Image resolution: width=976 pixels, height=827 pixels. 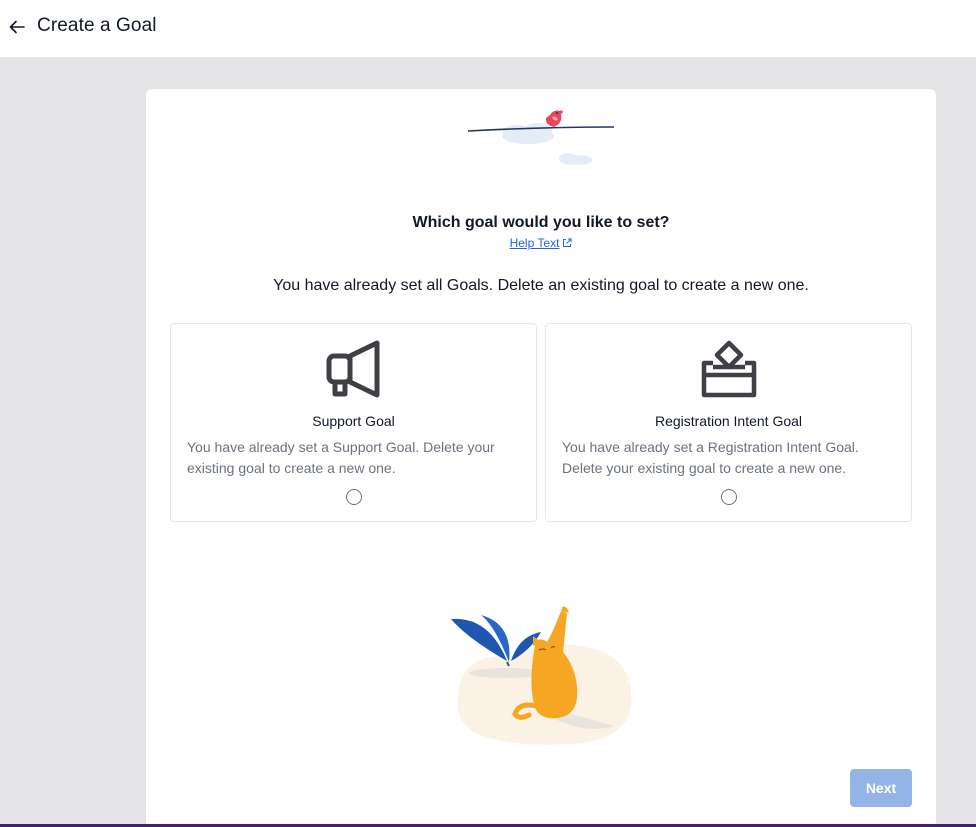 I want to click on registration-intent-goal-radio, so click(x=728, y=497).